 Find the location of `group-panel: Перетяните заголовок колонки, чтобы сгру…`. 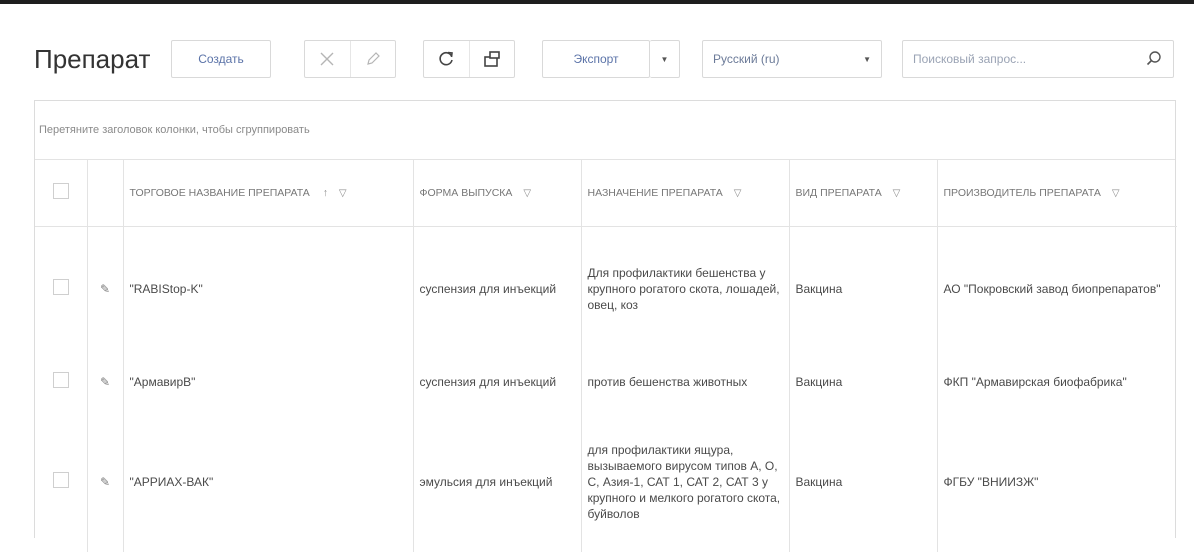

group-panel: Перетяните заголовок колонки, чтобы сгру… is located at coordinates (605, 130).